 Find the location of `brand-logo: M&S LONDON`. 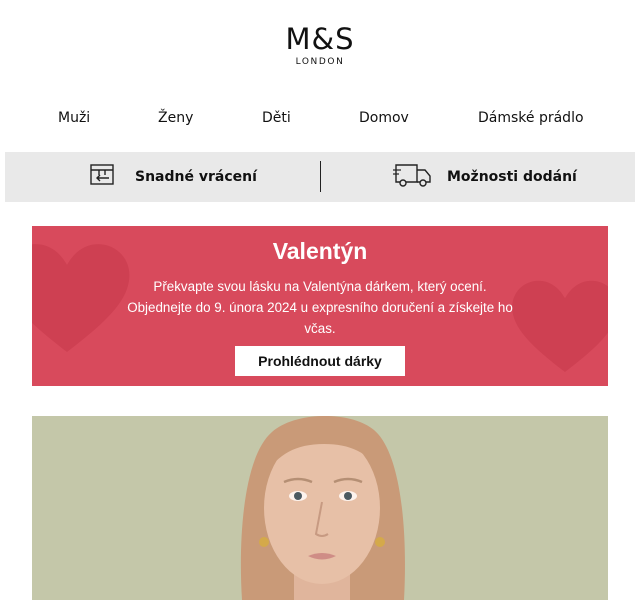

brand-logo: M&S LONDON is located at coordinates (320, 44).